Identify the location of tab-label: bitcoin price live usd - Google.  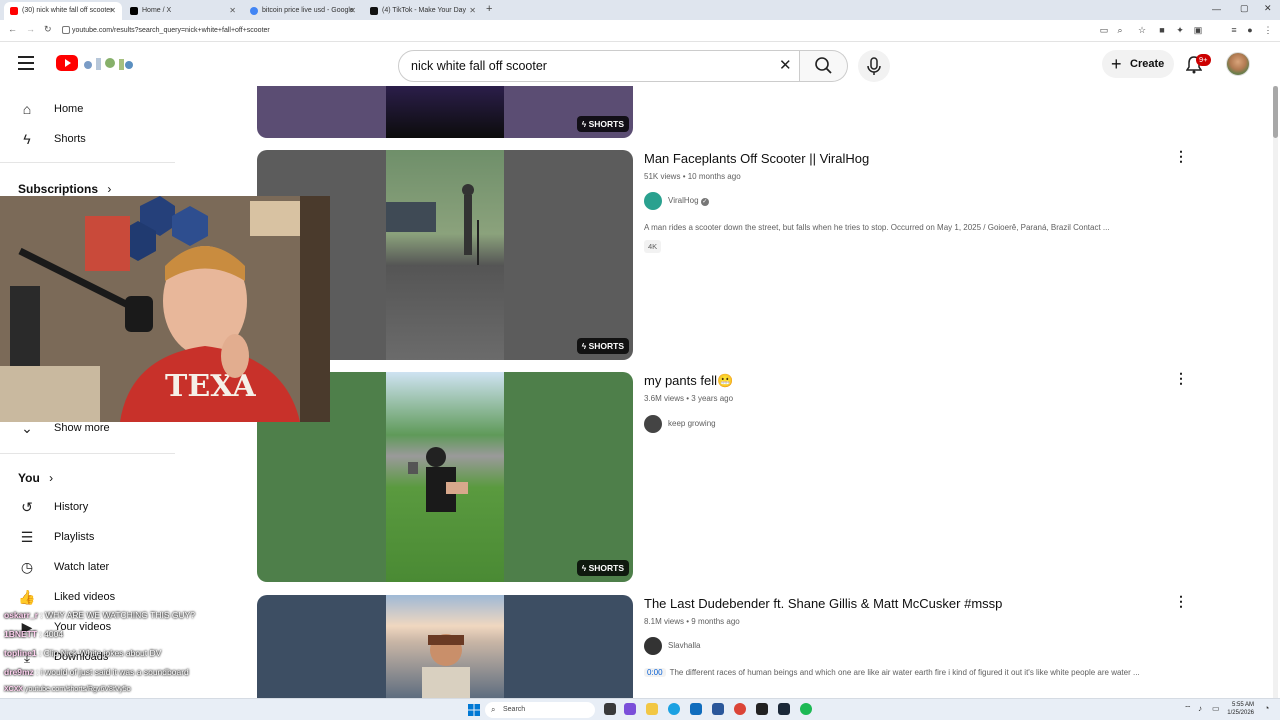
(308, 10).